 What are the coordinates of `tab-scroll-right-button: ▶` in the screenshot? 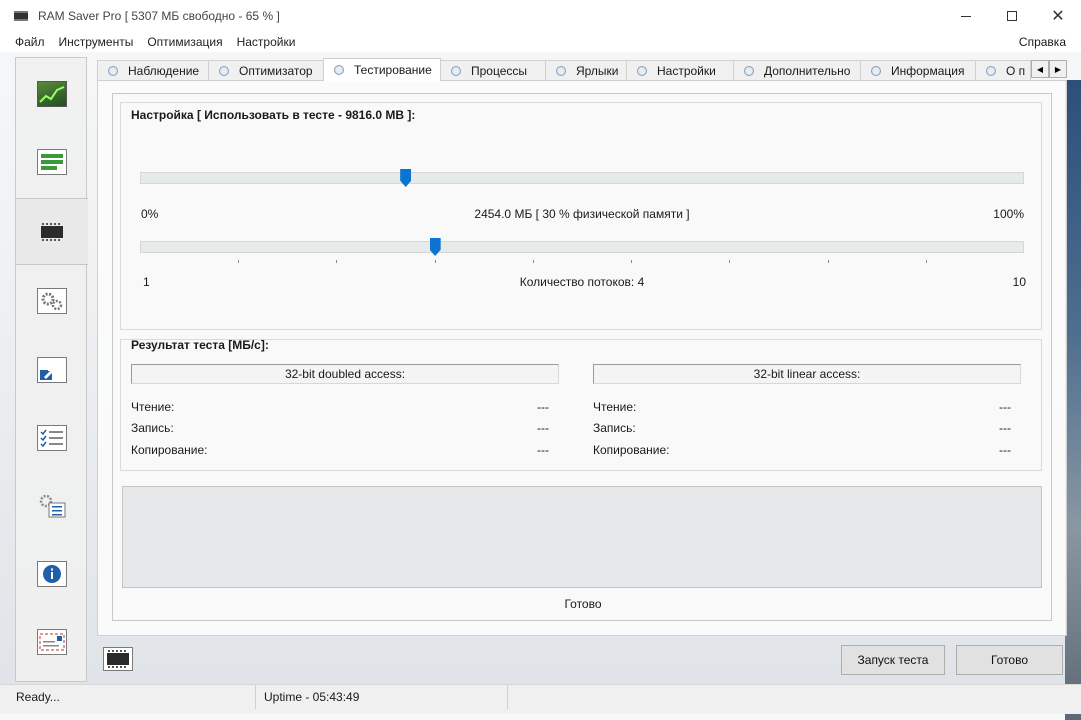 It's located at (1058, 69).